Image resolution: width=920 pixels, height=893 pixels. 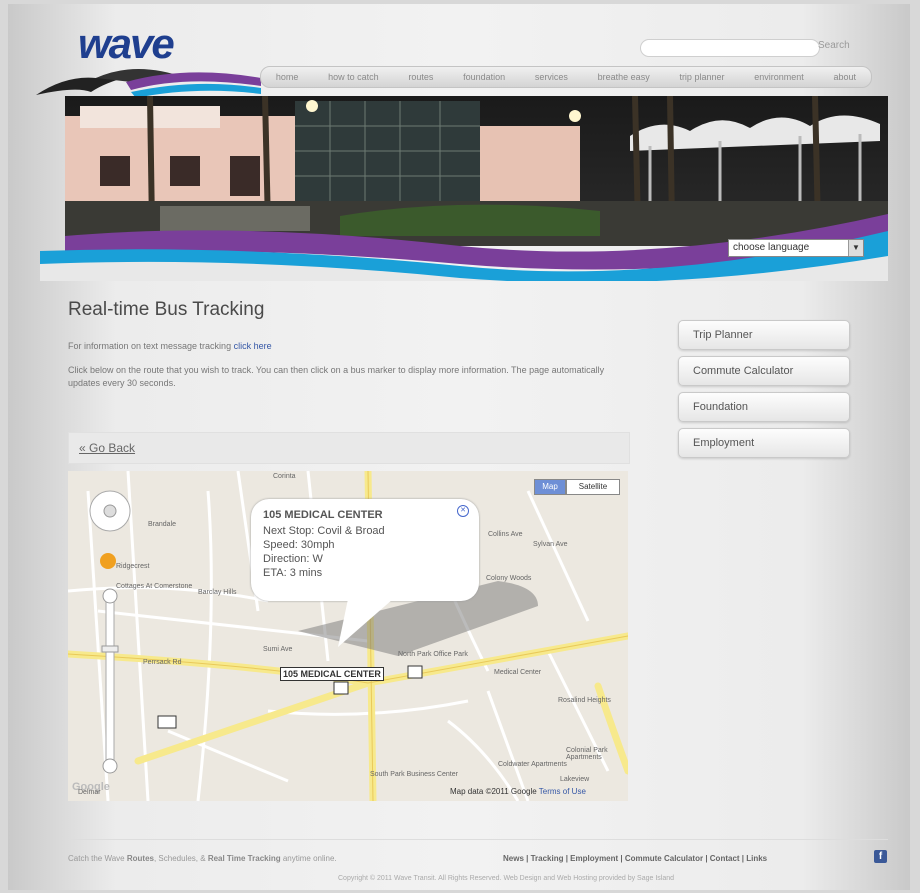 What do you see at coordinates (723, 335) in the screenshot?
I see `trip-planner-label: Trip Planner` at bounding box center [723, 335].